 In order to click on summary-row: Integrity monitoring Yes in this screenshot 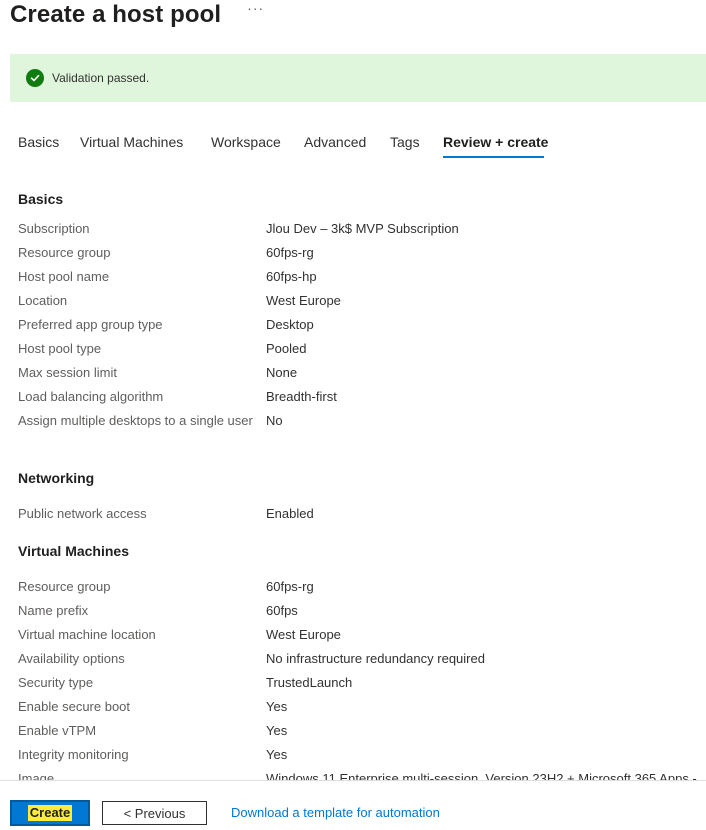, I will do `click(362, 755)`.